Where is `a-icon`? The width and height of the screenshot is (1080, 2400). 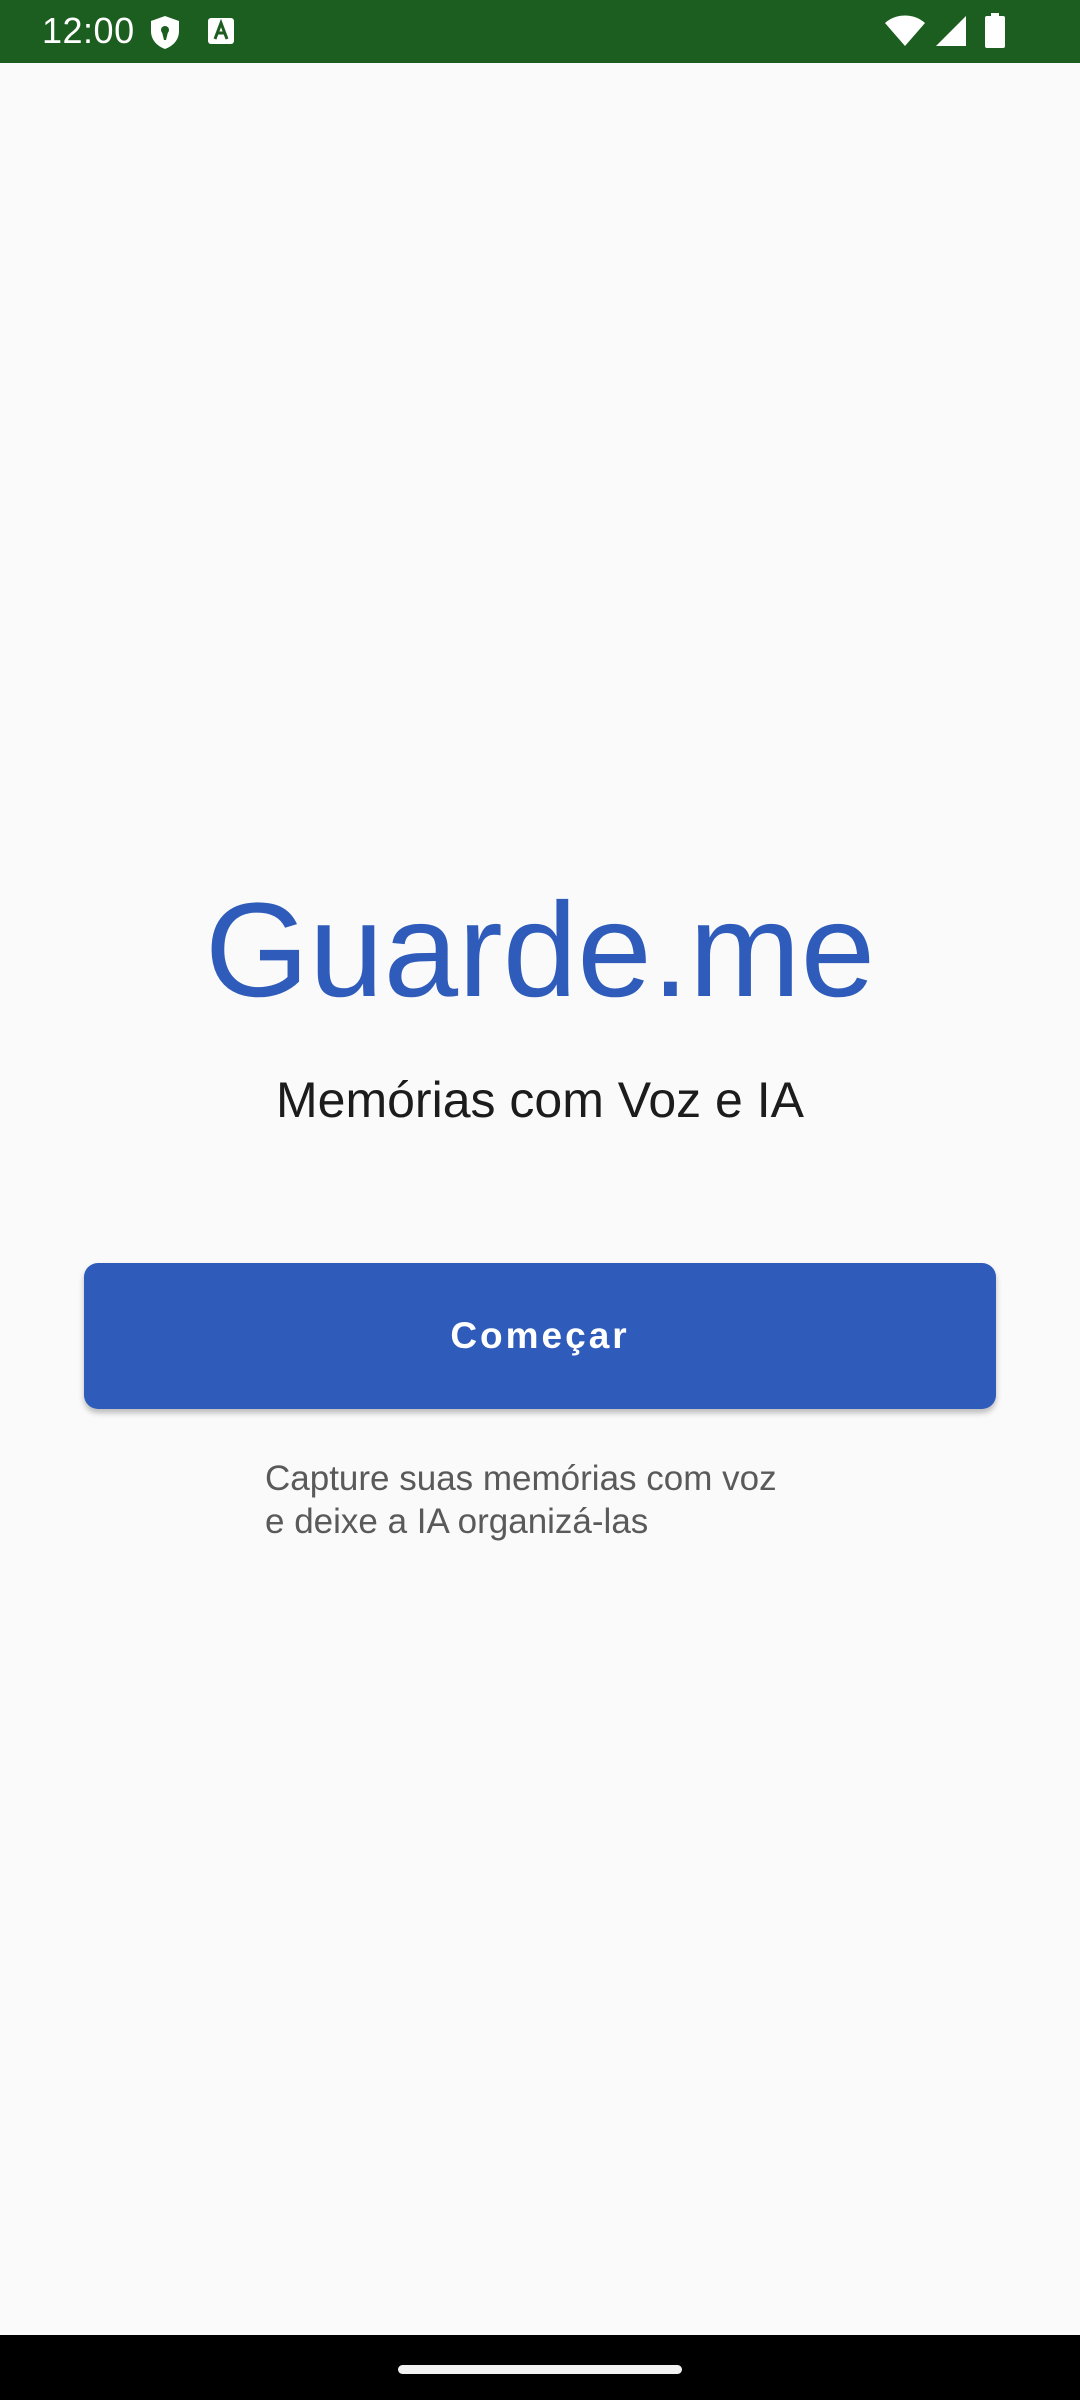
a-icon is located at coordinates (221, 31).